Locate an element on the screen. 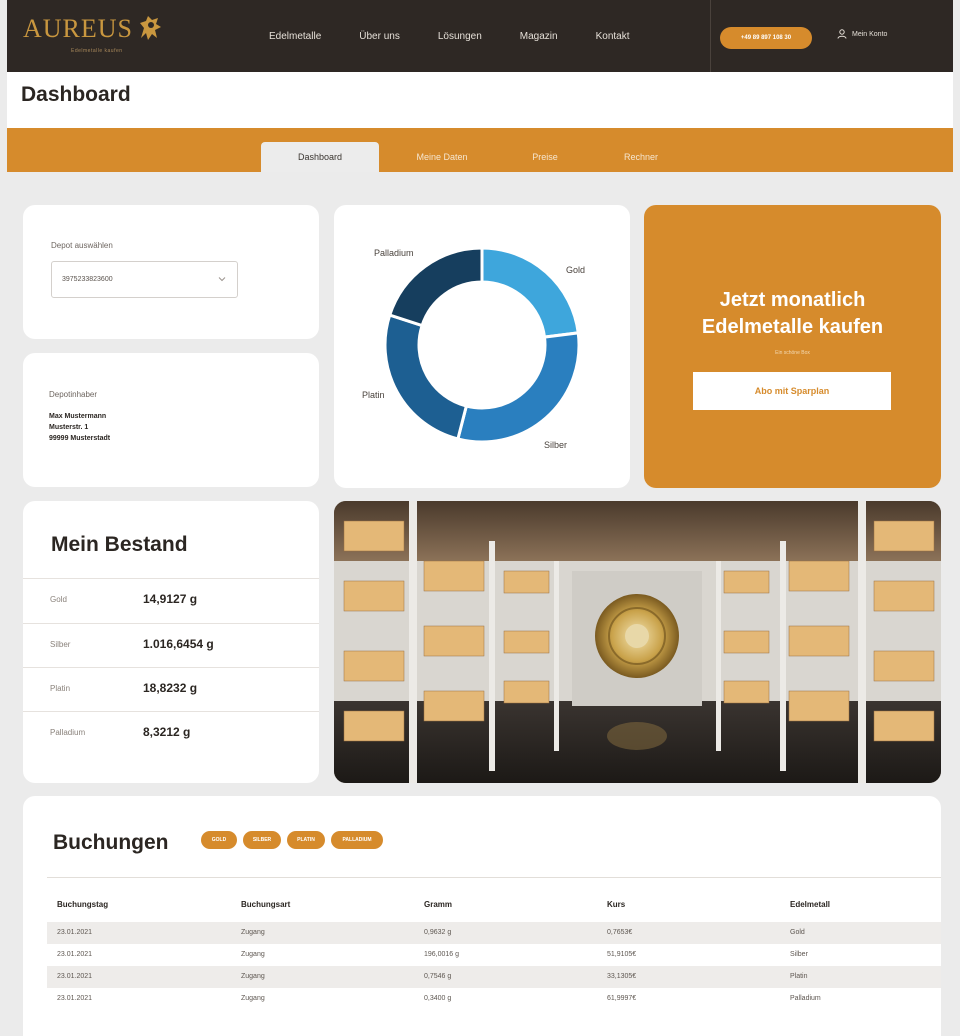  depot-selected-value: 3975233823600 is located at coordinates (87, 279).